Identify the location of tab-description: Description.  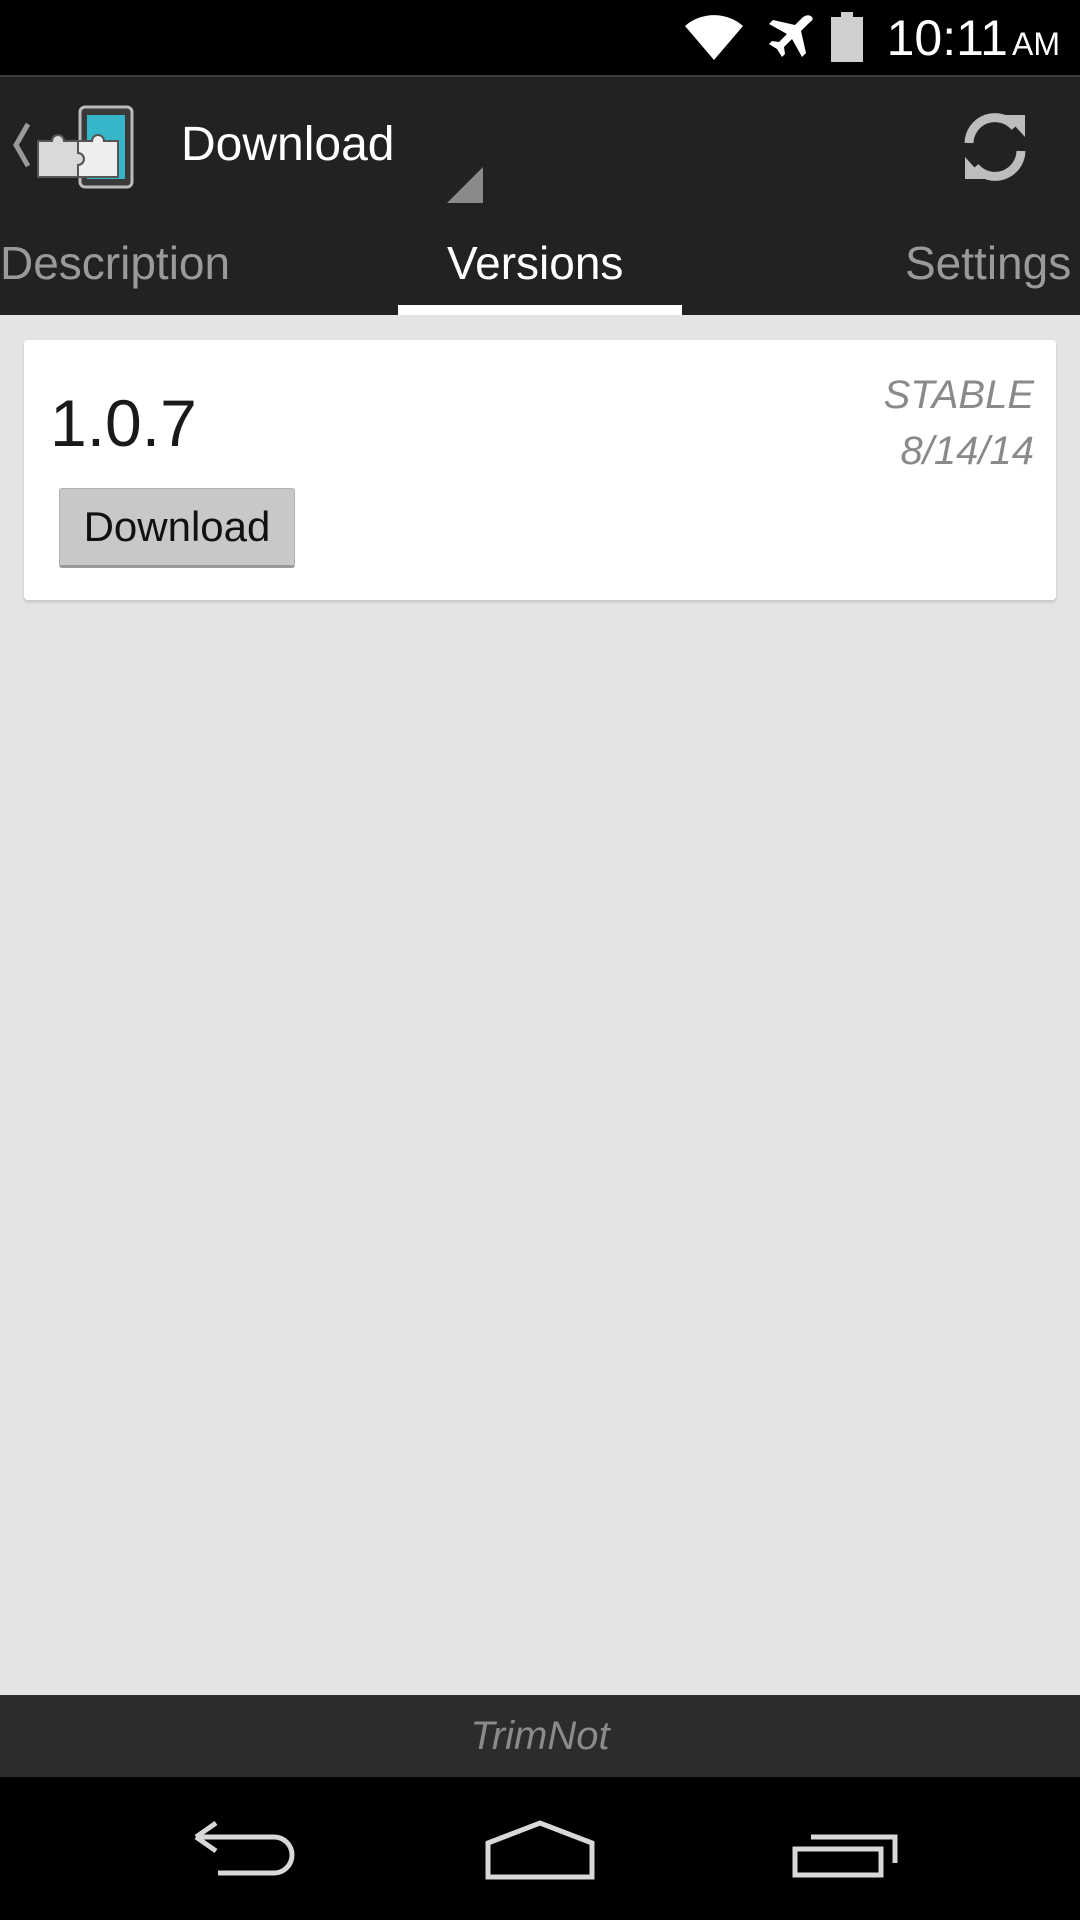
(115, 263).